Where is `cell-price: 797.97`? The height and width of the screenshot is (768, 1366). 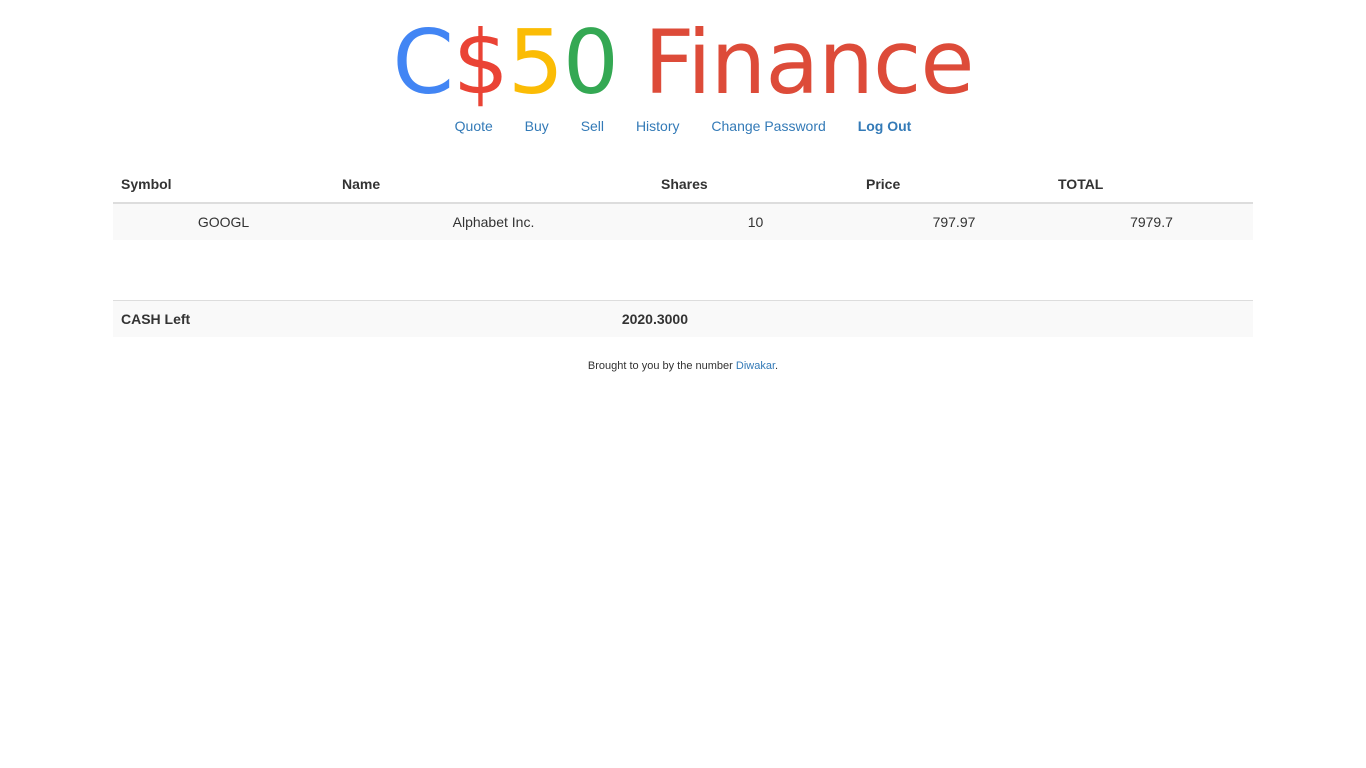 cell-price: 797.97 is located at coordinates (954, 221).